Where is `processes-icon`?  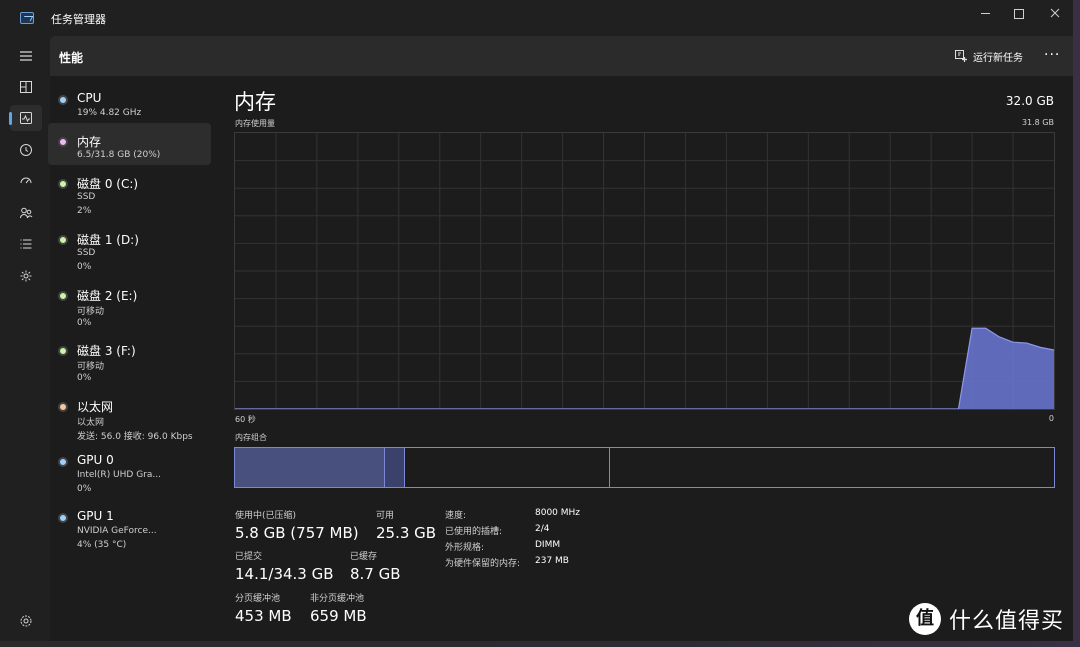 processes-icon is located at coordinates (26, 87).